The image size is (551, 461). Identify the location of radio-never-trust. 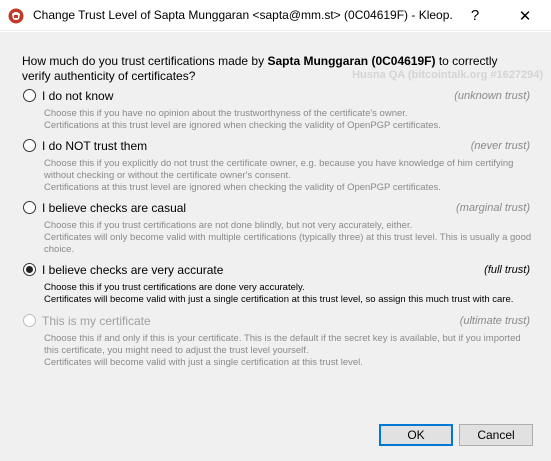
(29, 145).